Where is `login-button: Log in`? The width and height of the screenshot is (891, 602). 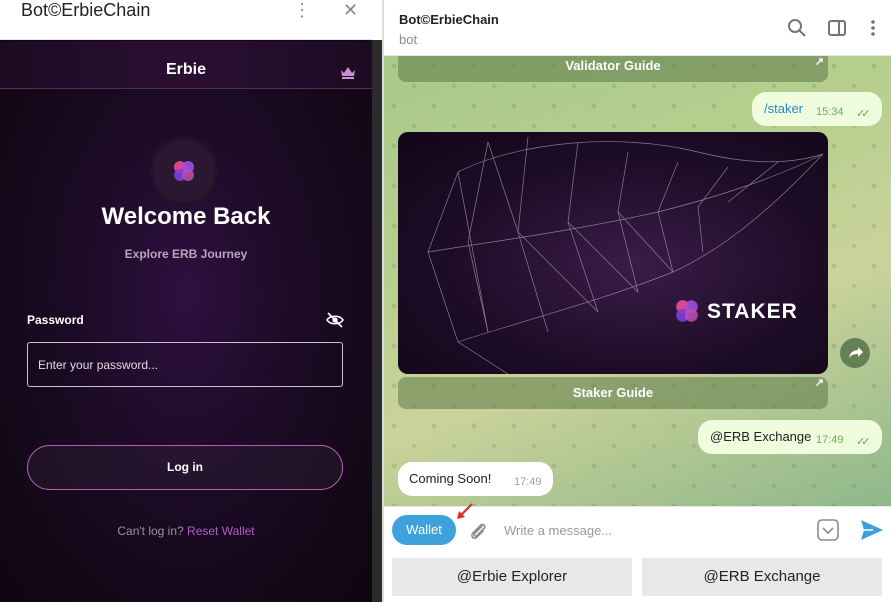
login-button: Log in is located at coordinates (185, 467).